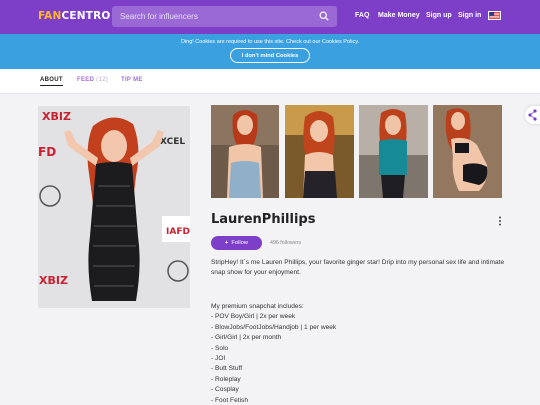 The height and width of the screenshot is (405, 540). Describe the element at coordinates (172, 142) in the screenshot. I see `logo-xcel: XCEL` at that location.